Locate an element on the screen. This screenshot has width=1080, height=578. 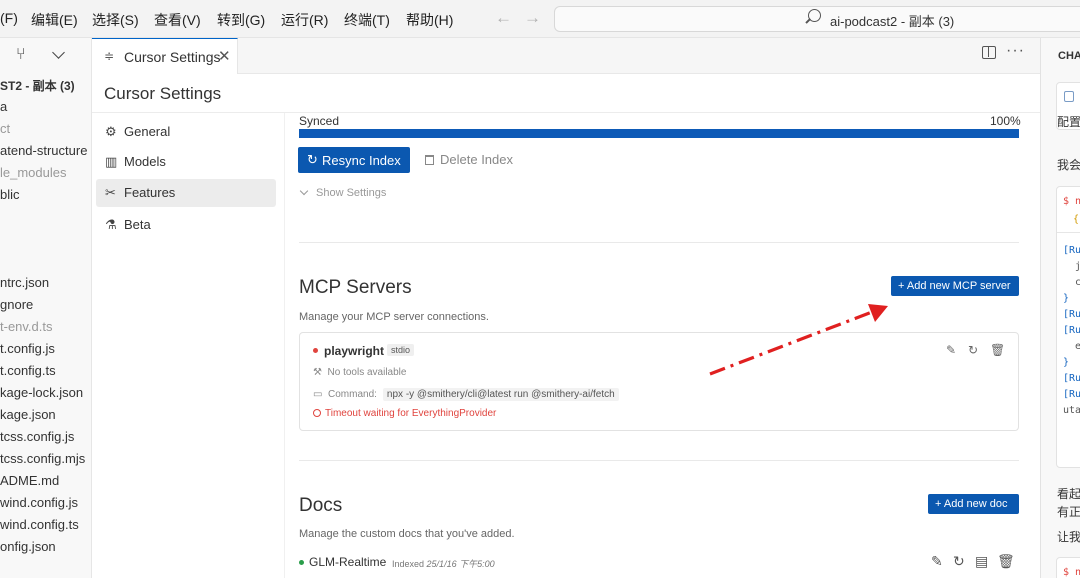
status-ok-dot is located at coordinates (301, 562).